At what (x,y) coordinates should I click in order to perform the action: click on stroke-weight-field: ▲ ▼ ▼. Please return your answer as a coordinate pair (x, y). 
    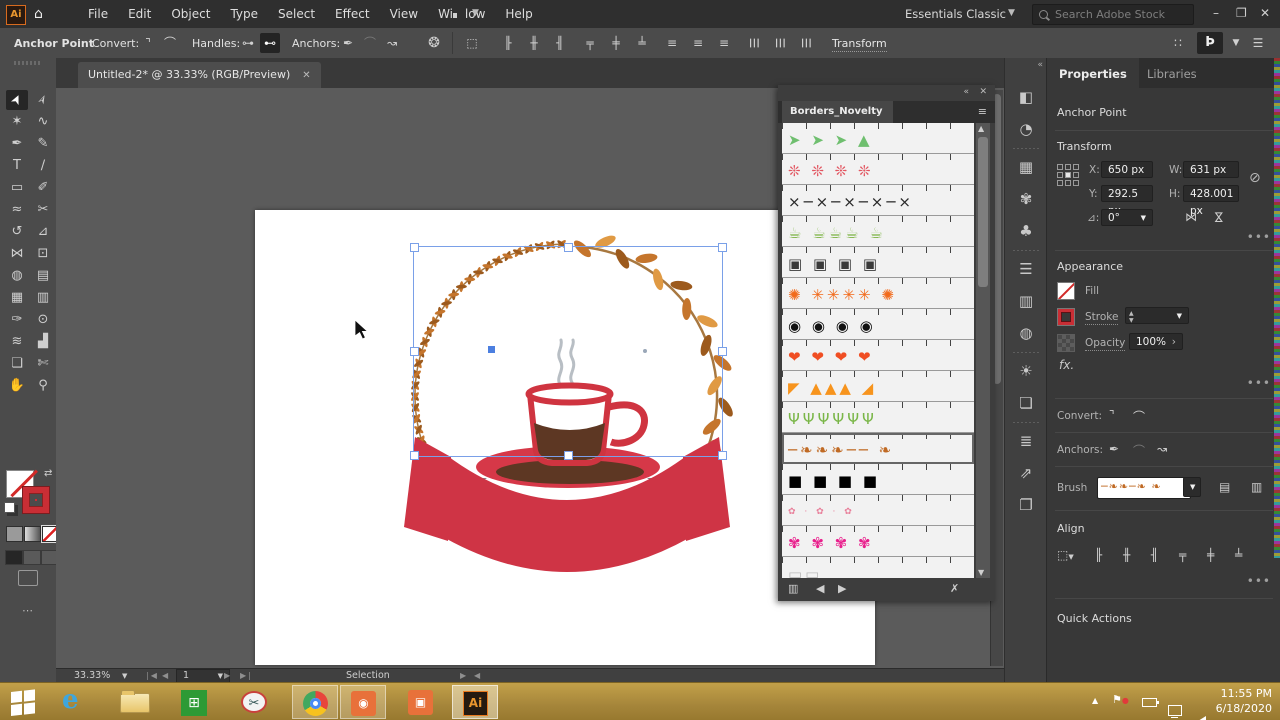
    Looking at the image, I should click on (1157, 315).